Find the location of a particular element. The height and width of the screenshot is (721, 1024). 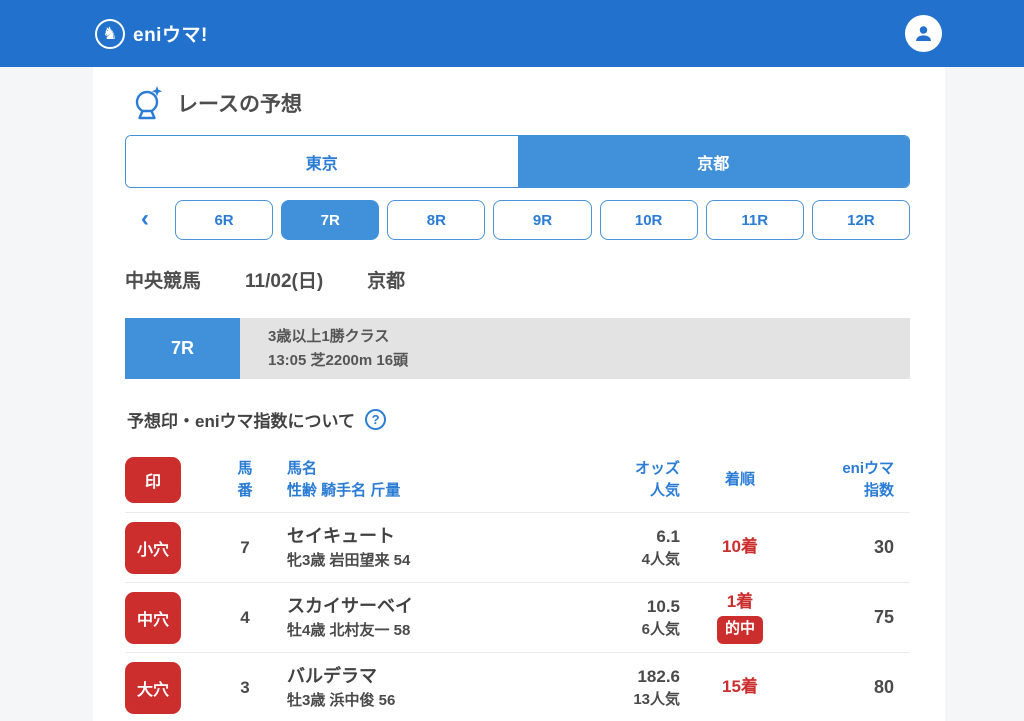

race-button-8r: 8R is located at coordinates (436, 220).